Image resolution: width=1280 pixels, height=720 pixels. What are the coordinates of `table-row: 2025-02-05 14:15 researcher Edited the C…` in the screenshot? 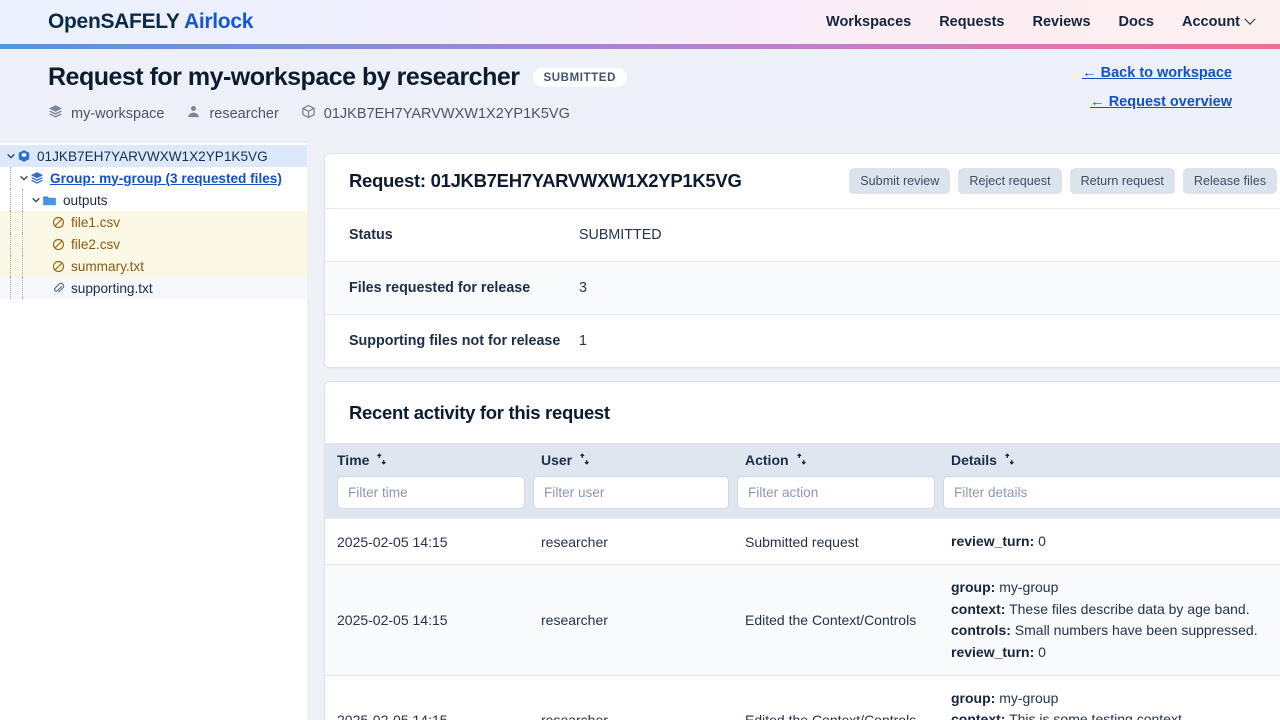 It's located at (802, 697).